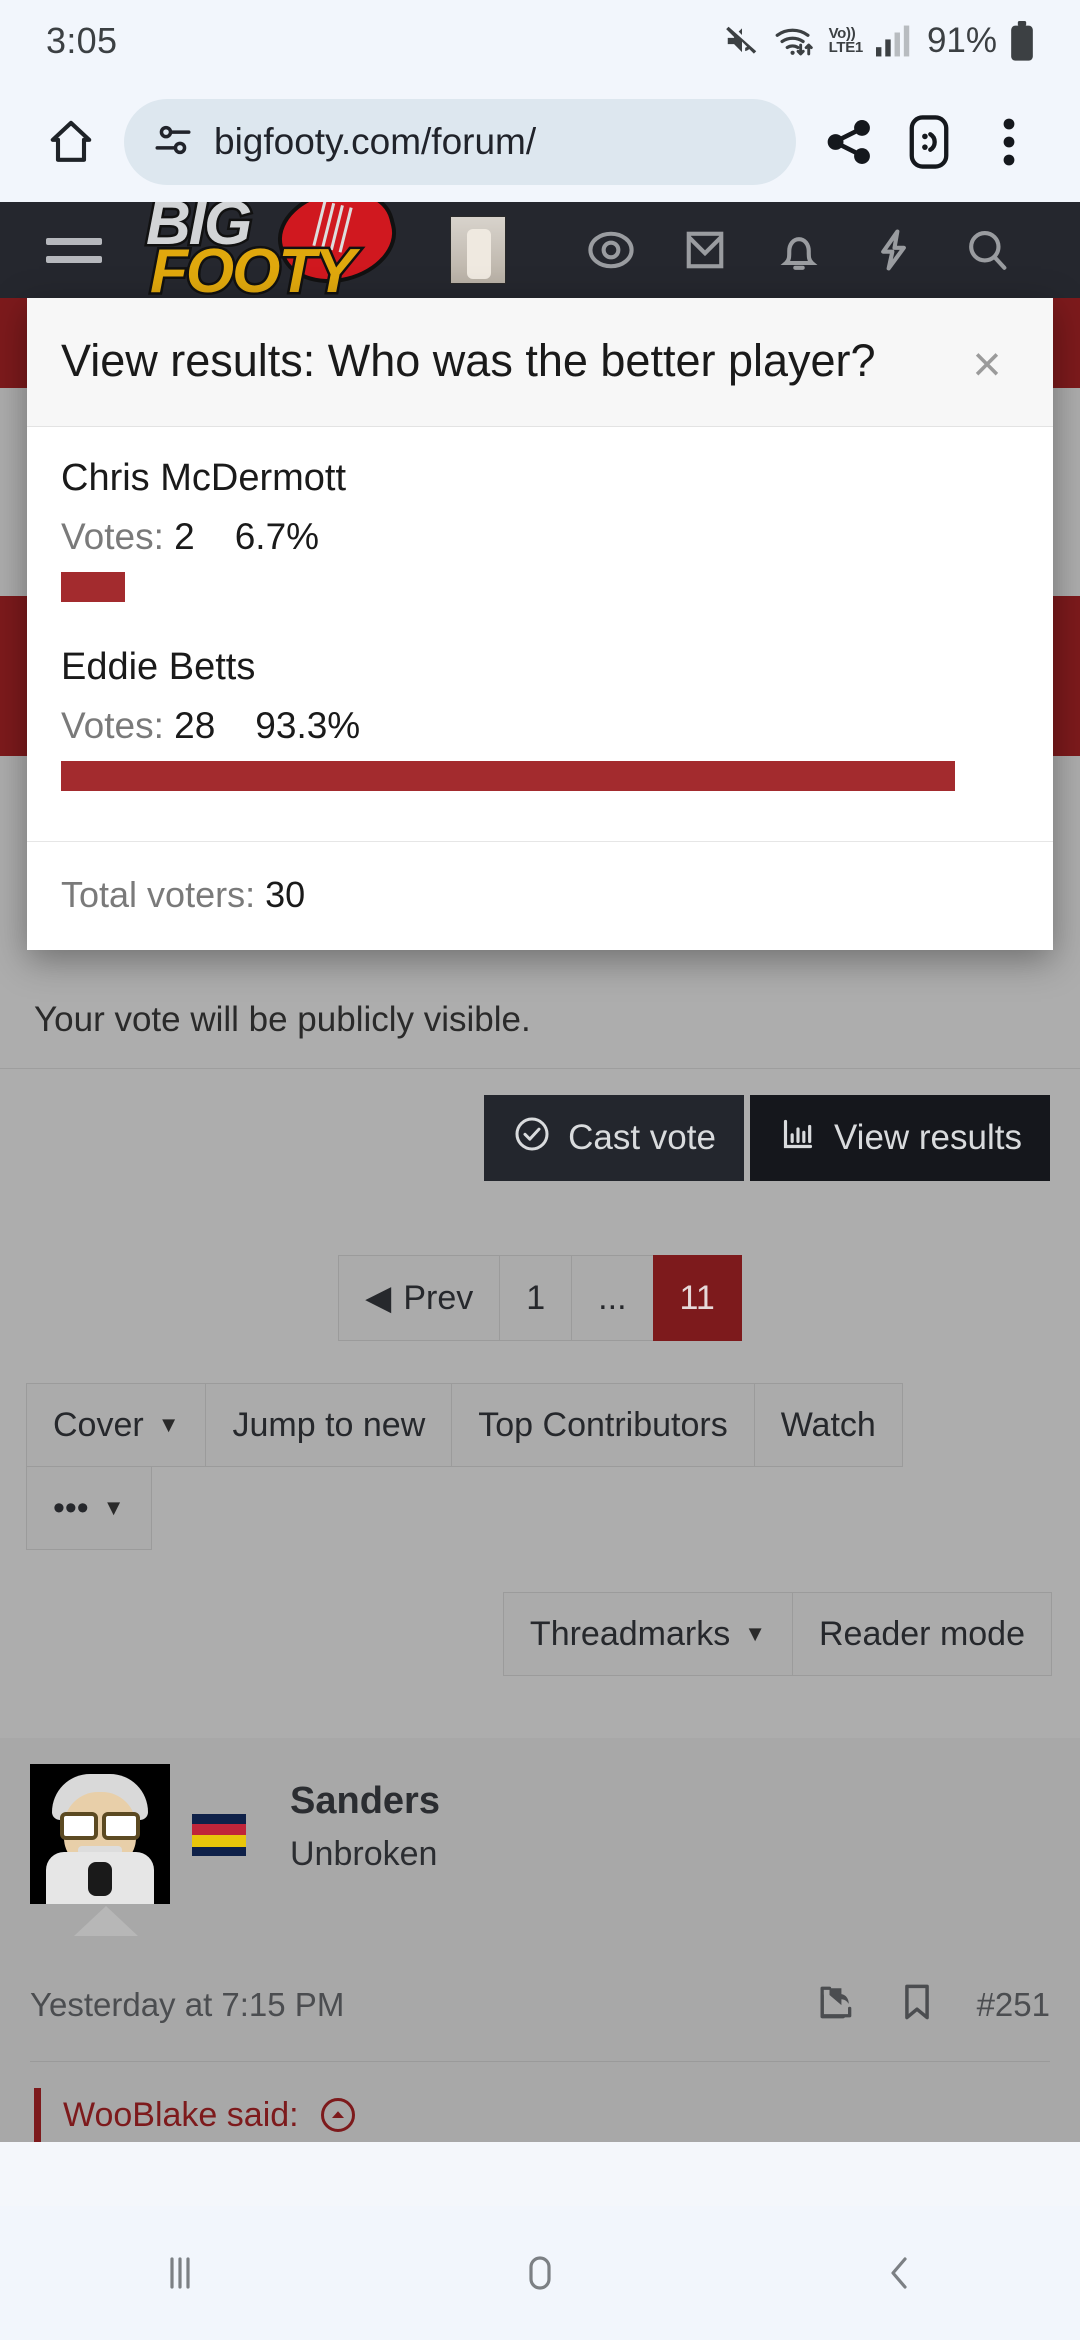 Image resolution: width=1080 pixels, height=2340 pixels. I want to click on top-contributors-button: Top Contributors, so click(602, 1425).